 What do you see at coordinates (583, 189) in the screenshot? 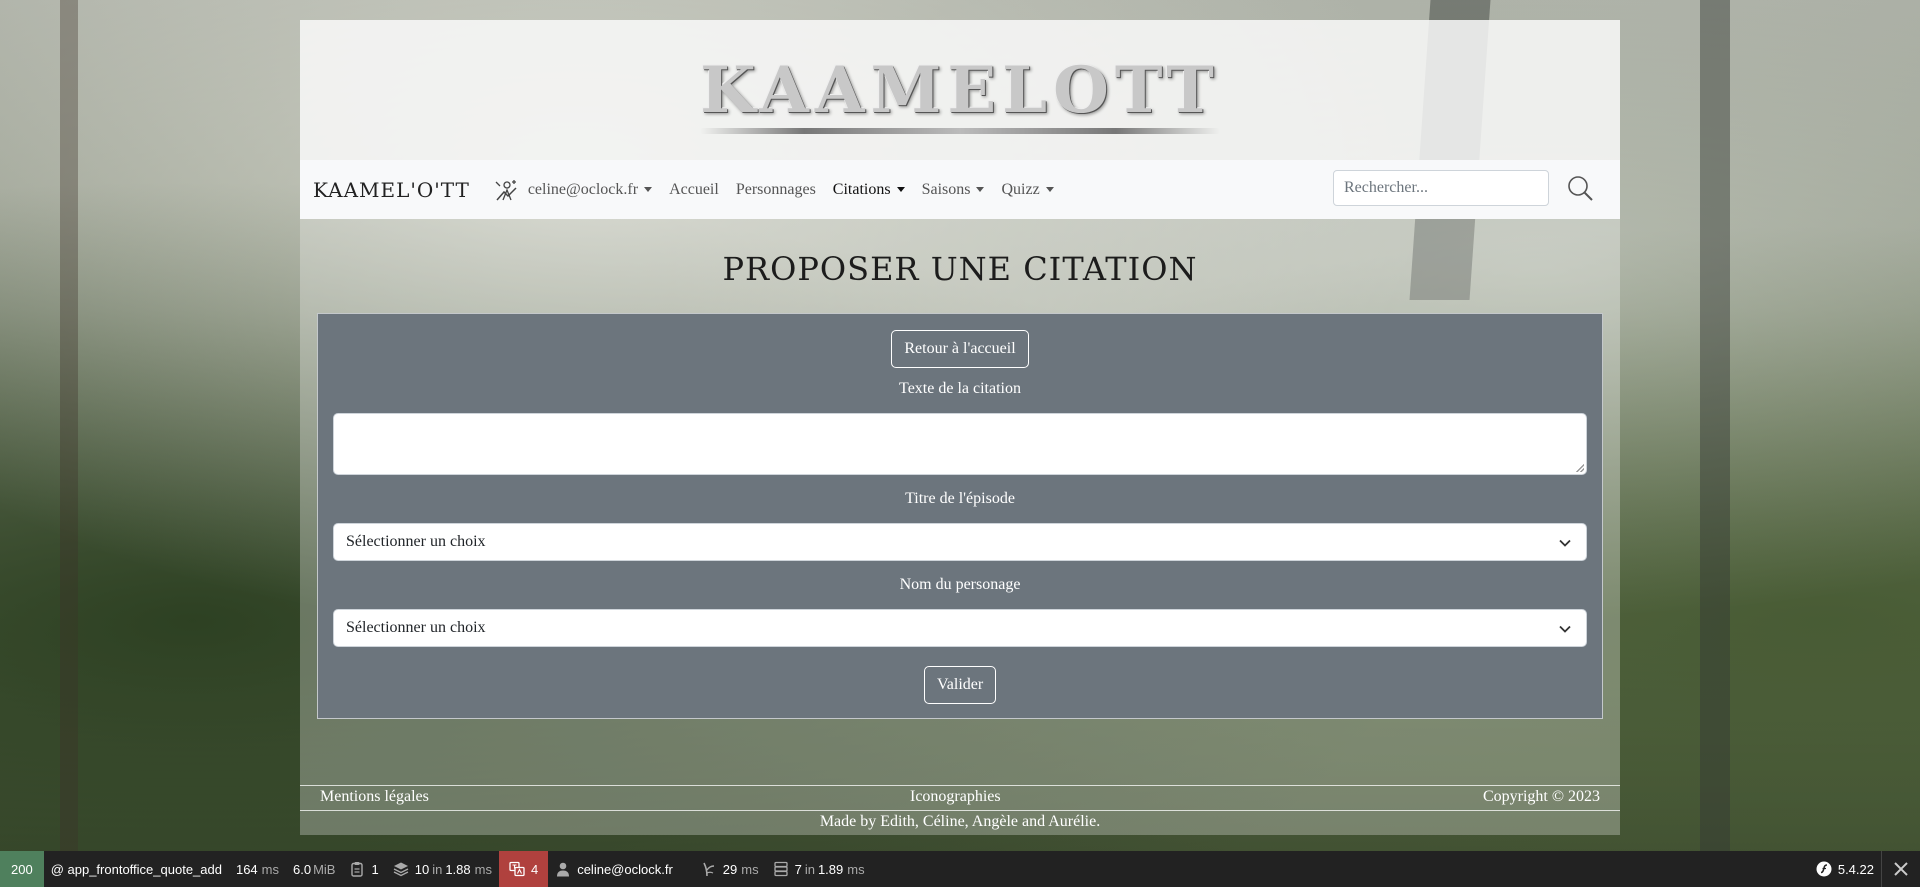
I see `user-menu-label: celine@oclock.fr` at bounding box center [583, 189].